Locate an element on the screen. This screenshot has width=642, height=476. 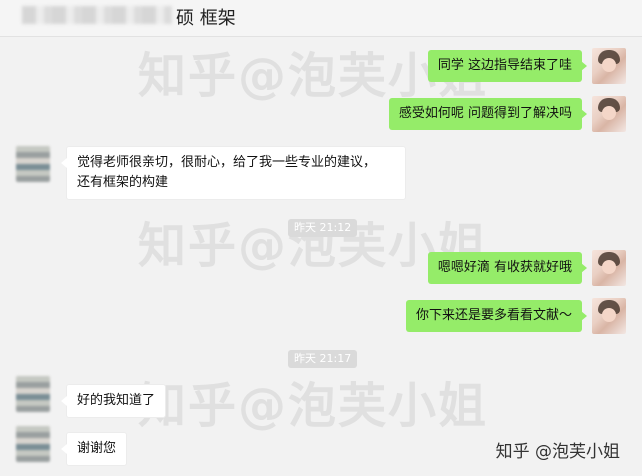
received-message-line: 还有框架的构建 is located at coordinates (123, 182).